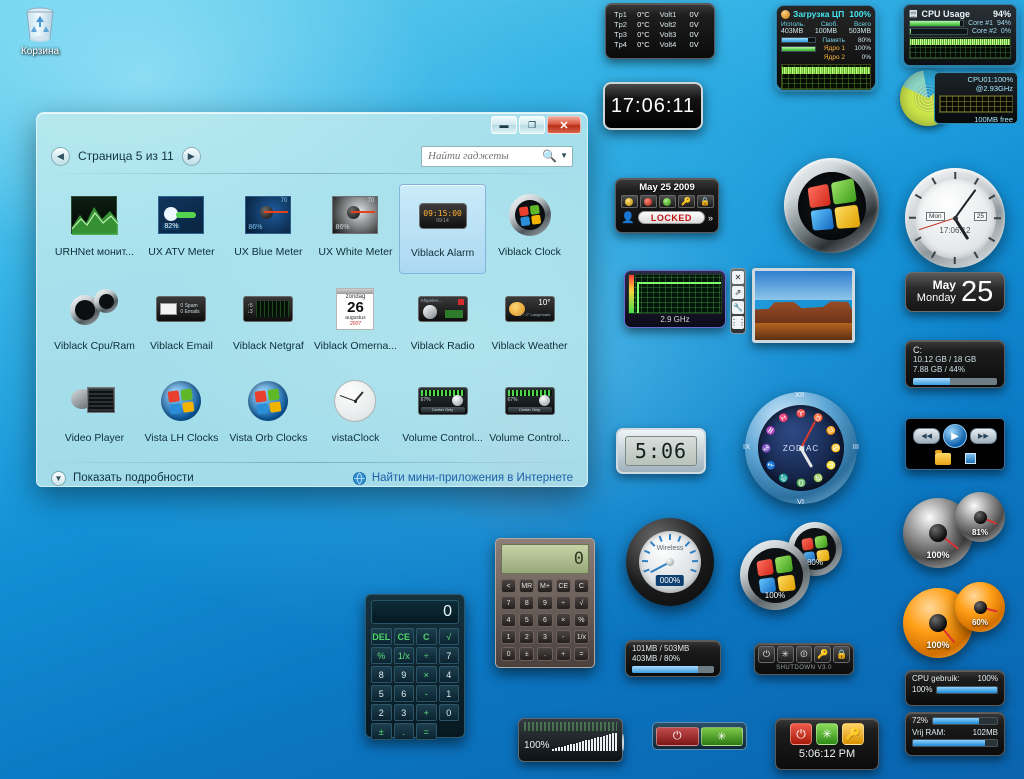  What do you see at coordinates (509, 620) in the screenshot?
I see `calc-beige-key-4: 4` at bounding box center [509, 620].